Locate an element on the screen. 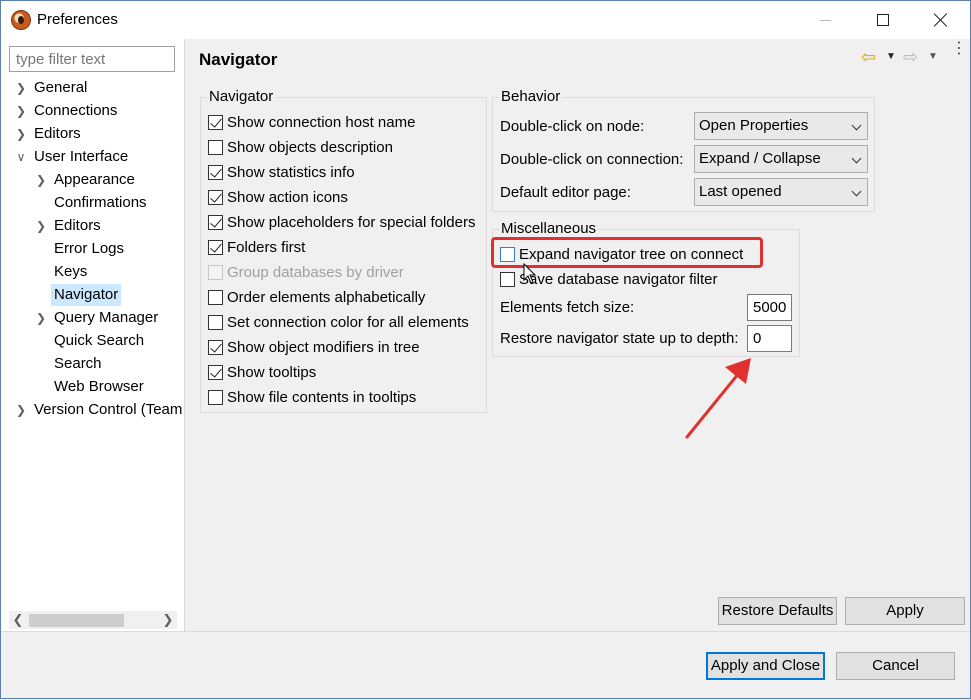  annotation-arrow-icon is located at coordinates (718, 398).